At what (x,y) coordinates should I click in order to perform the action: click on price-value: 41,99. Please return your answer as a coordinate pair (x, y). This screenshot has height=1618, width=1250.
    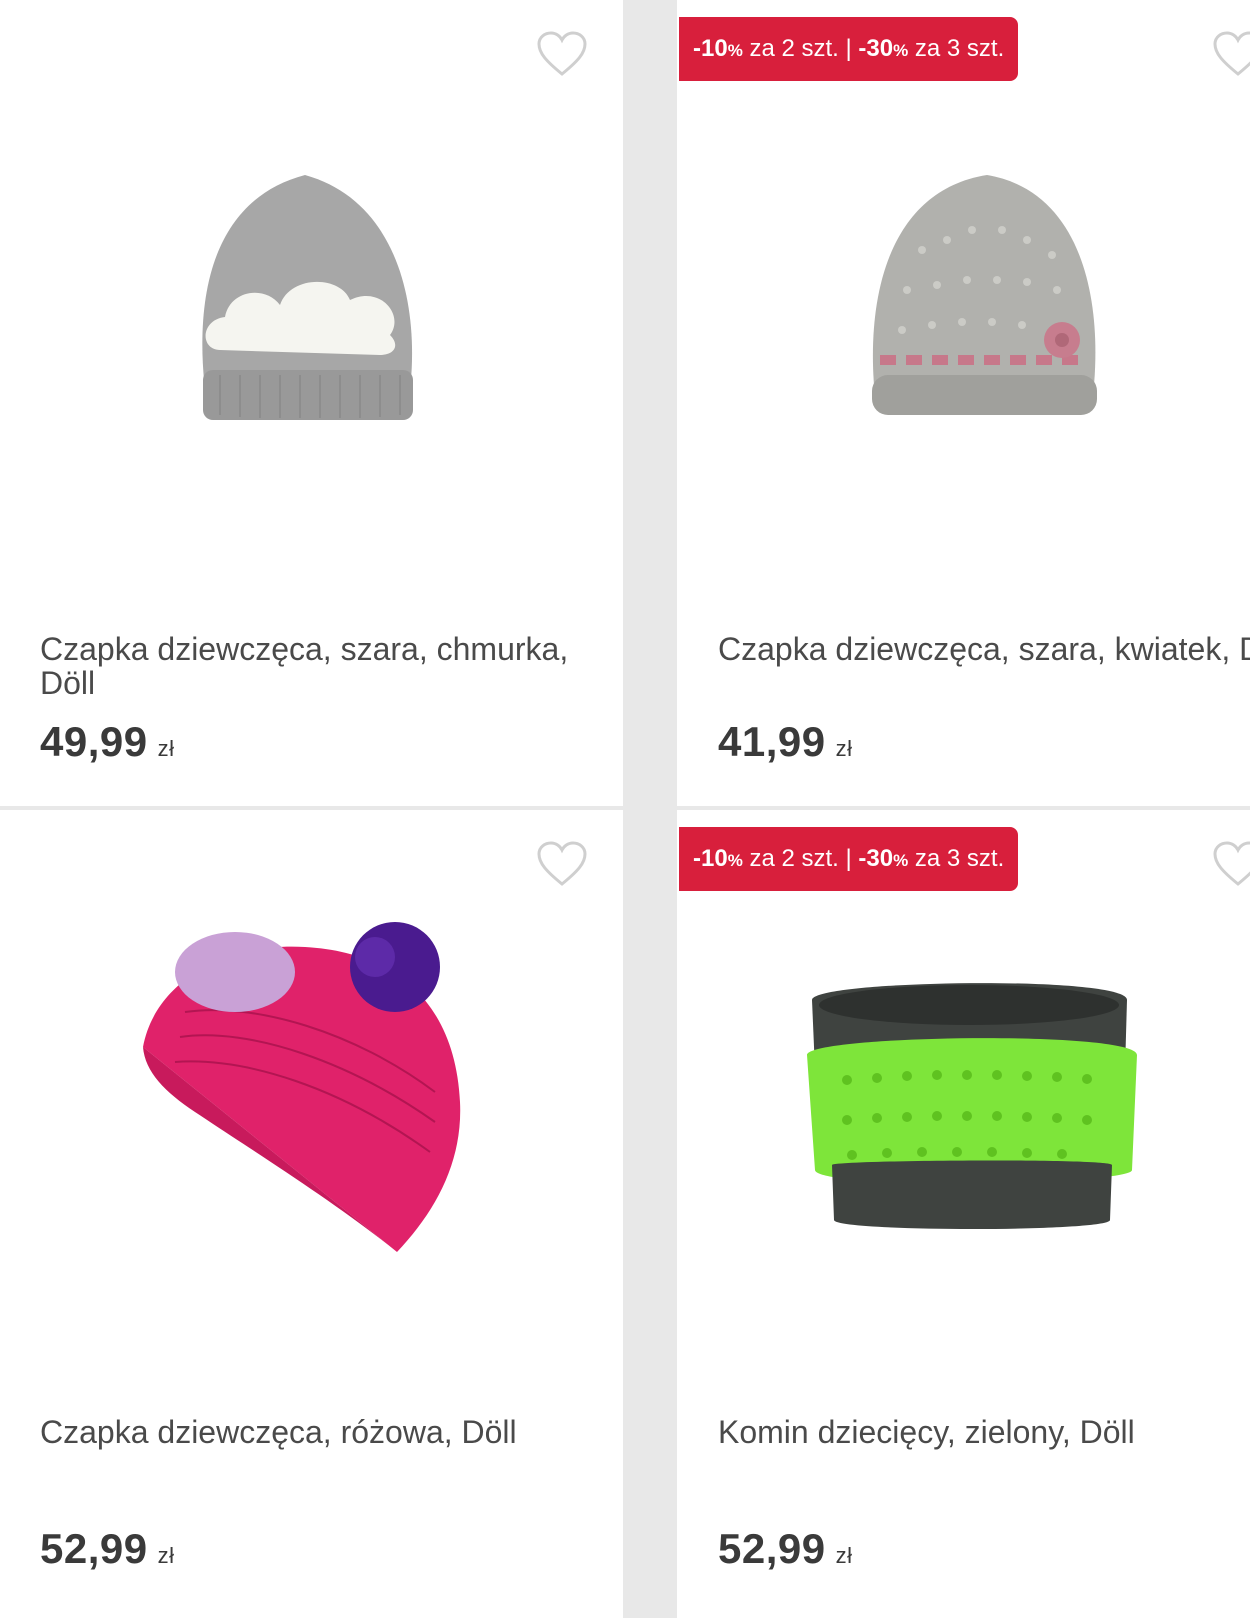
    Looking at the image, I should click on (772, 741).